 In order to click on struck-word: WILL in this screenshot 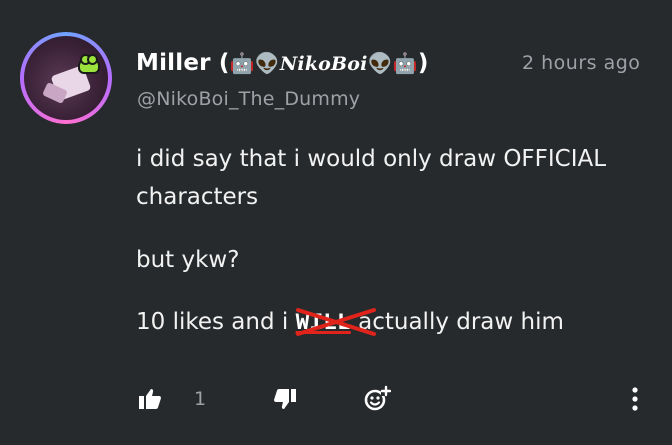, I will do `click(335, 323)`.